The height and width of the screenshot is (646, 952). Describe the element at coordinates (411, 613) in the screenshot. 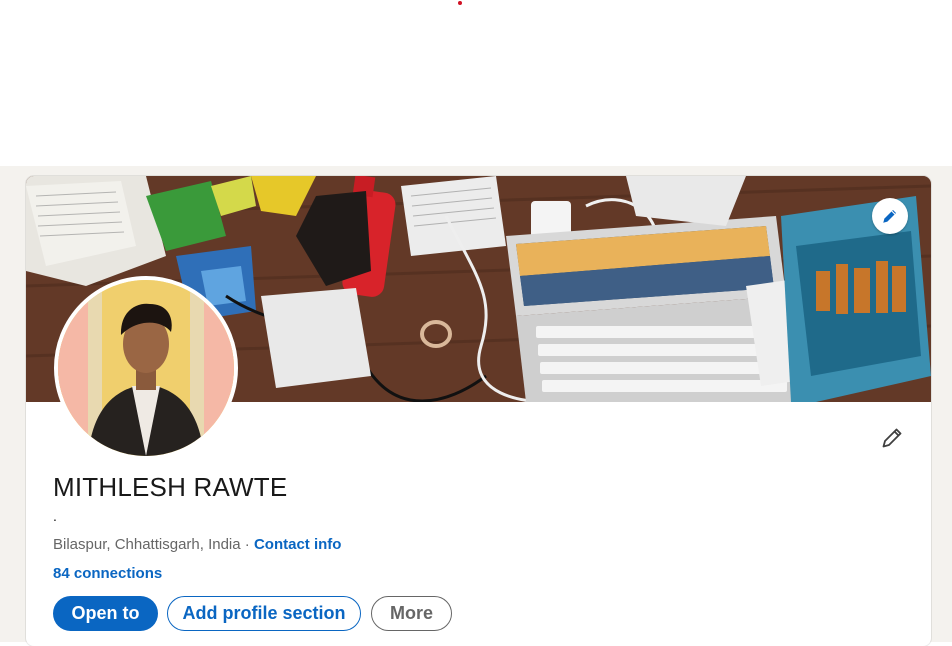

I see `more-button: More` at that location.